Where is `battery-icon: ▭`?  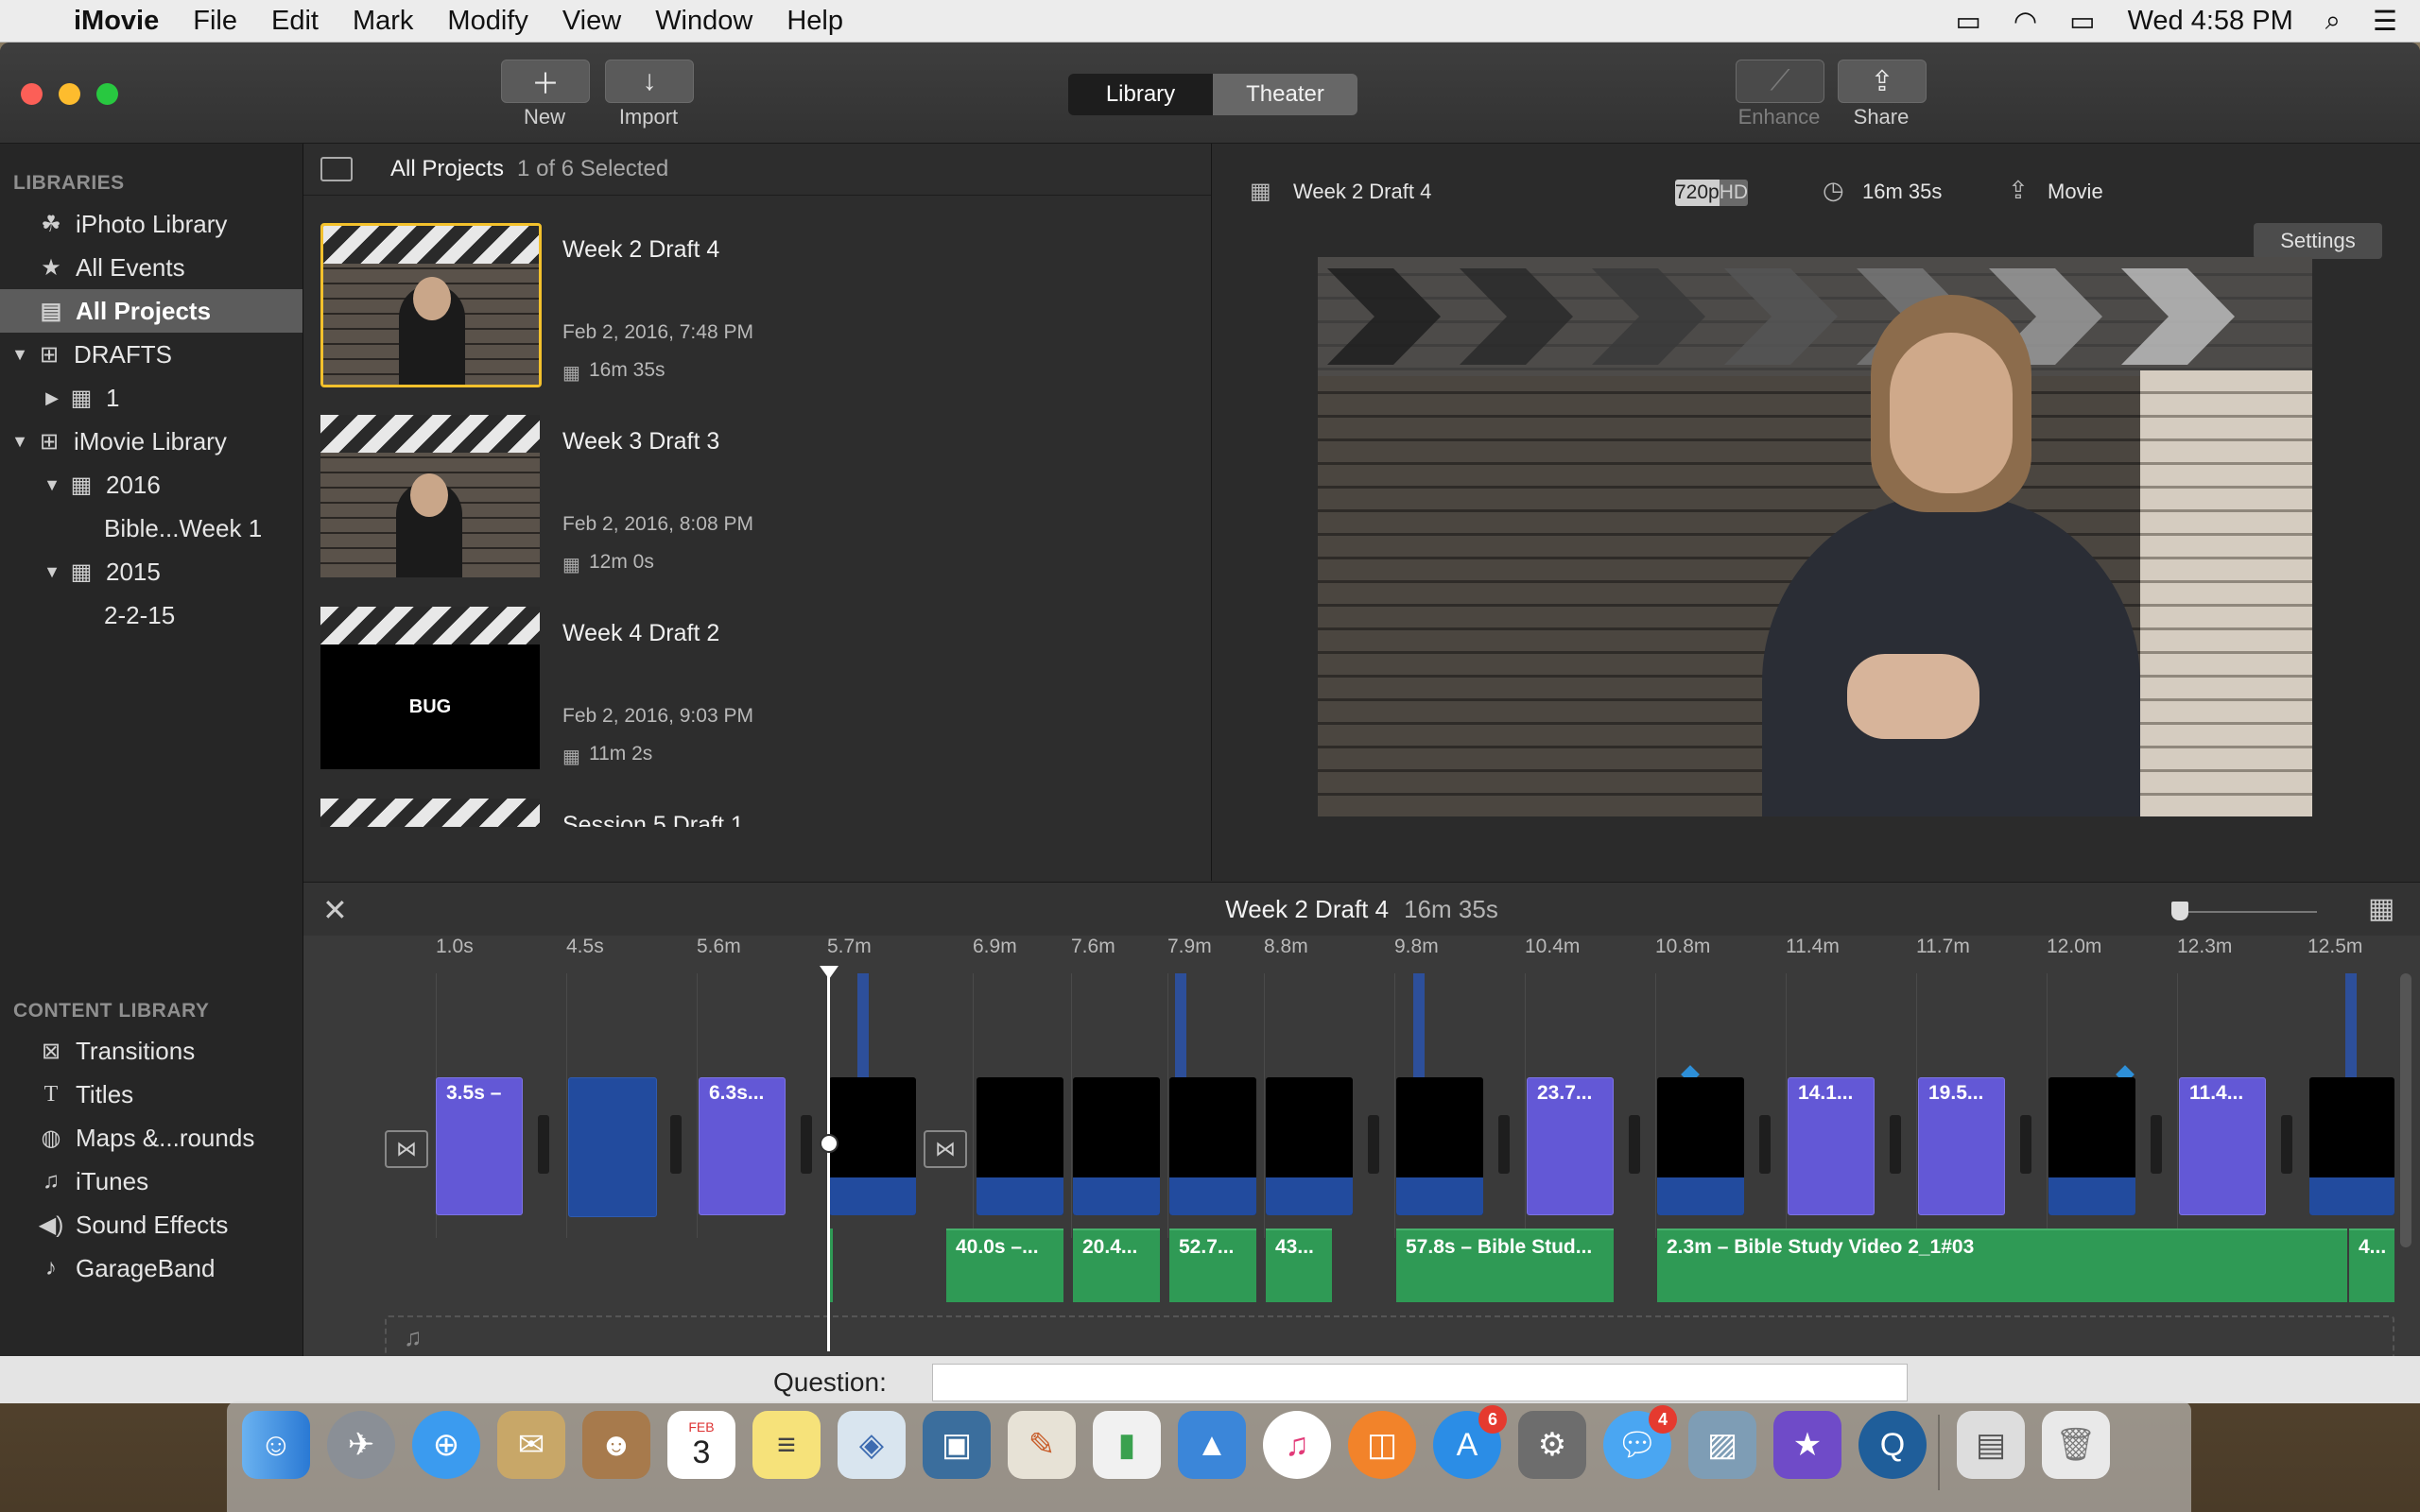 battery-icon: ▭ is located at coordinates (2082, 21).